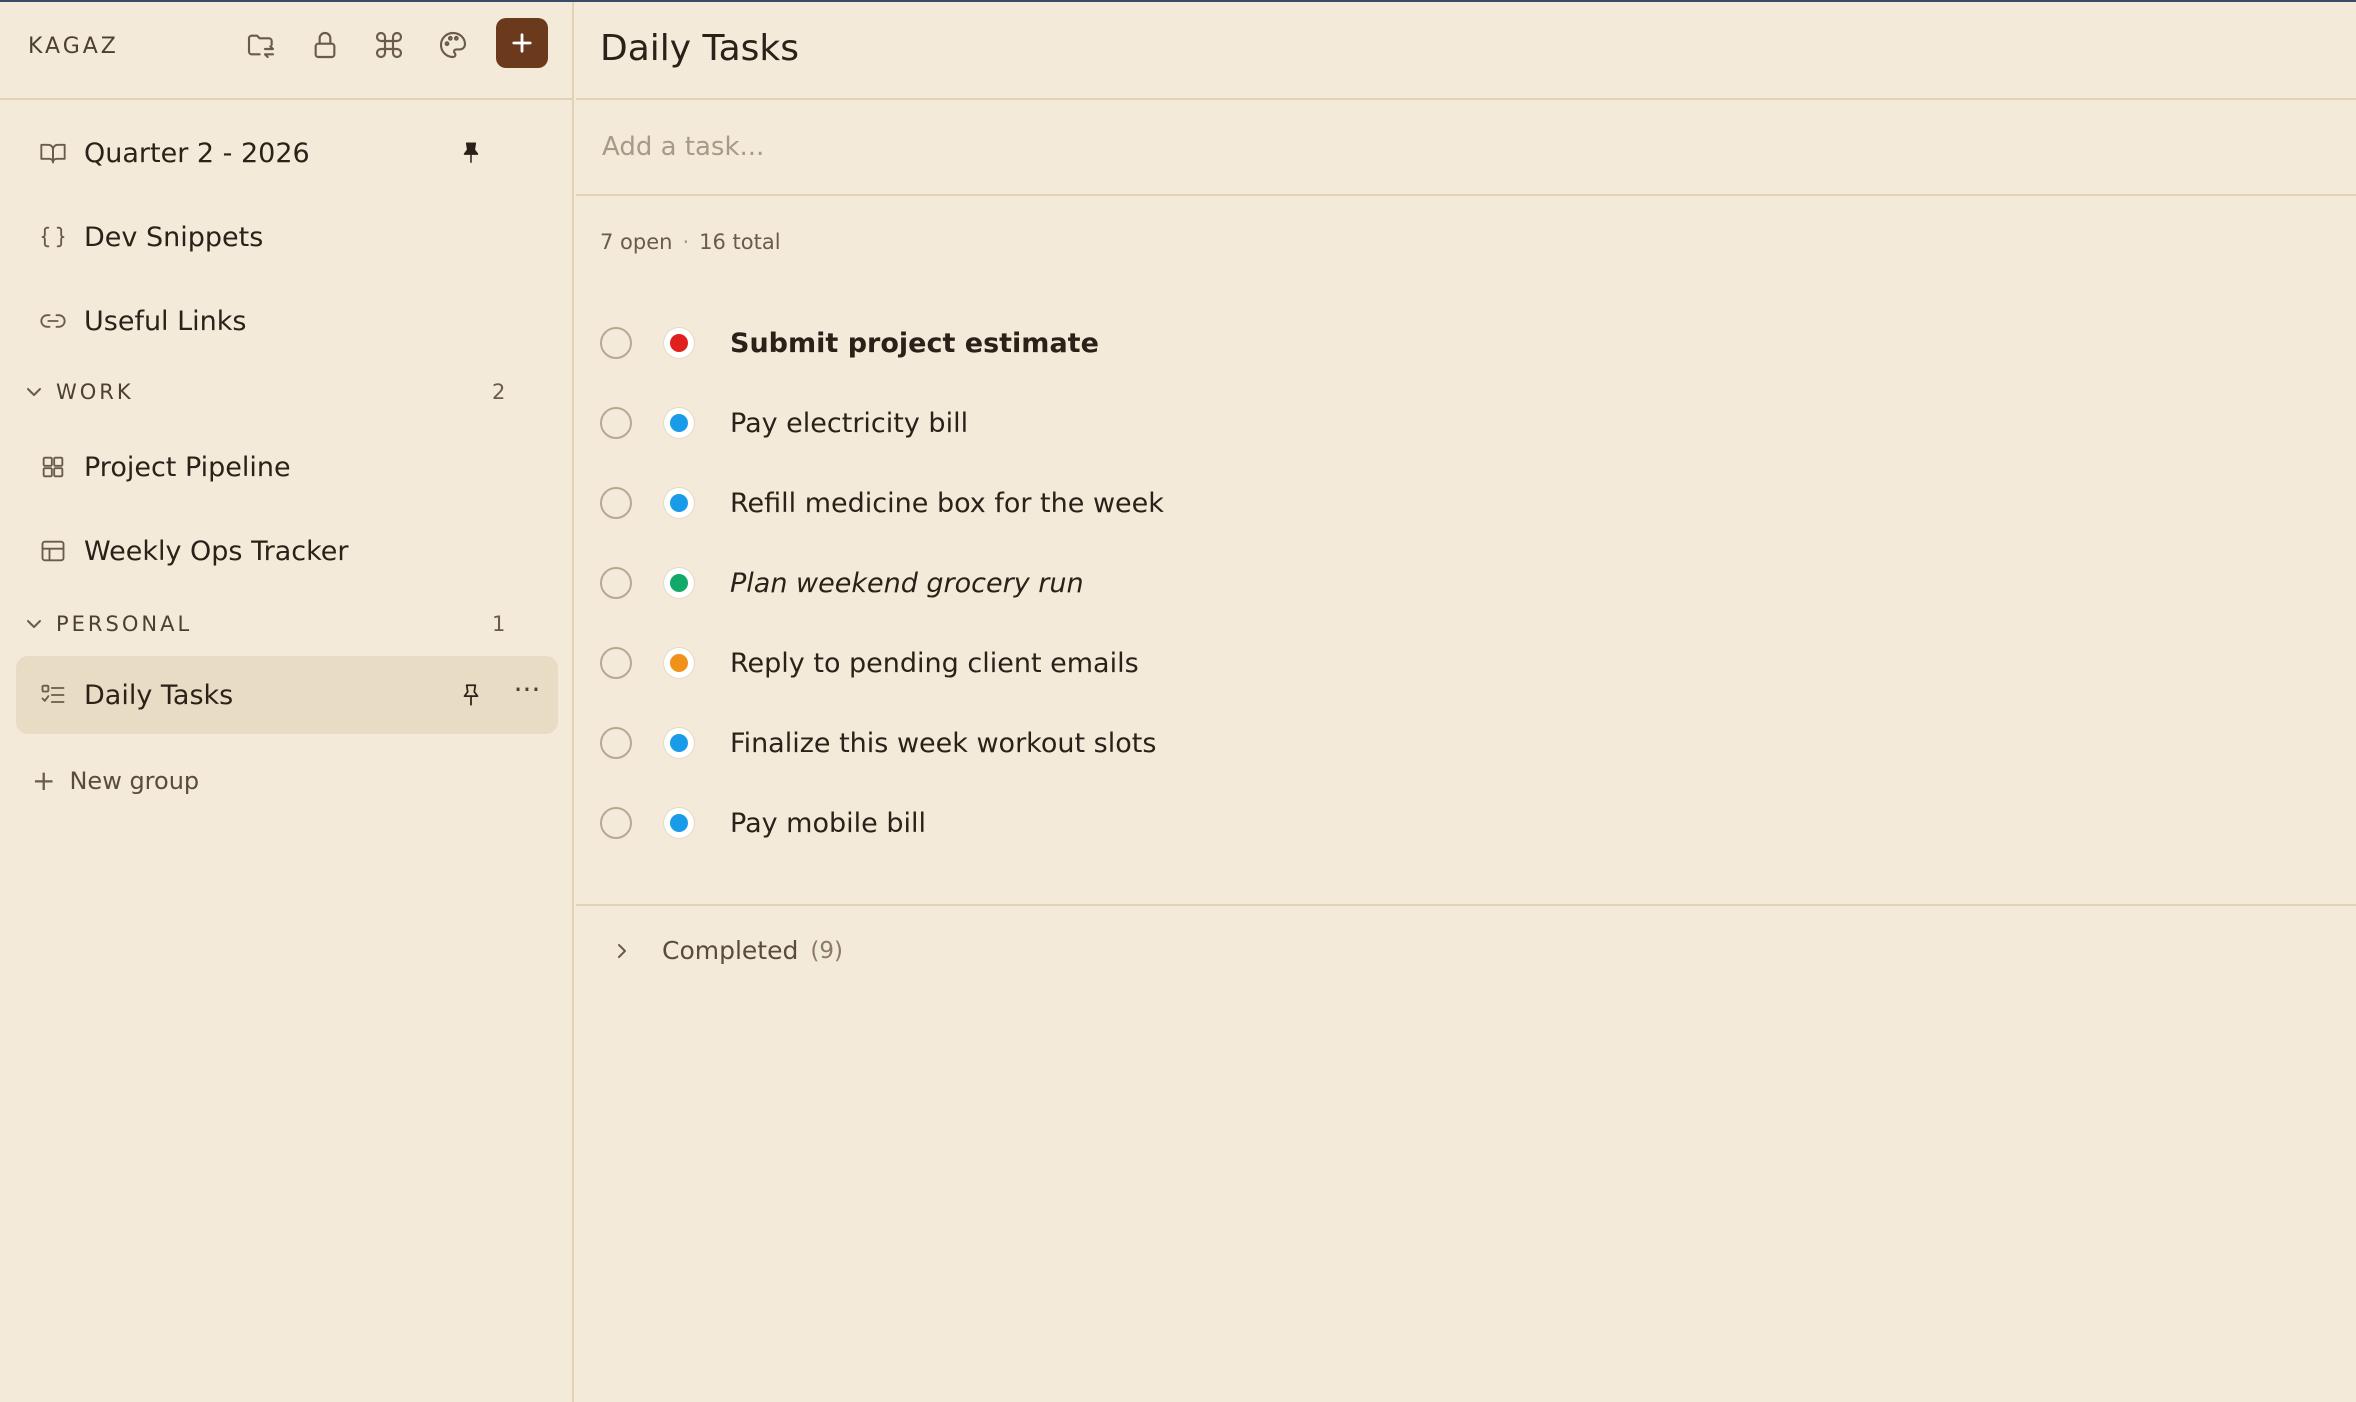 This screenshot has width=2356, height=1402. What do you see at coordinates (174, 237) in the screenshot?
I see `sidebar-item-label: Dev Snippets` at bounding box center [174, 237].